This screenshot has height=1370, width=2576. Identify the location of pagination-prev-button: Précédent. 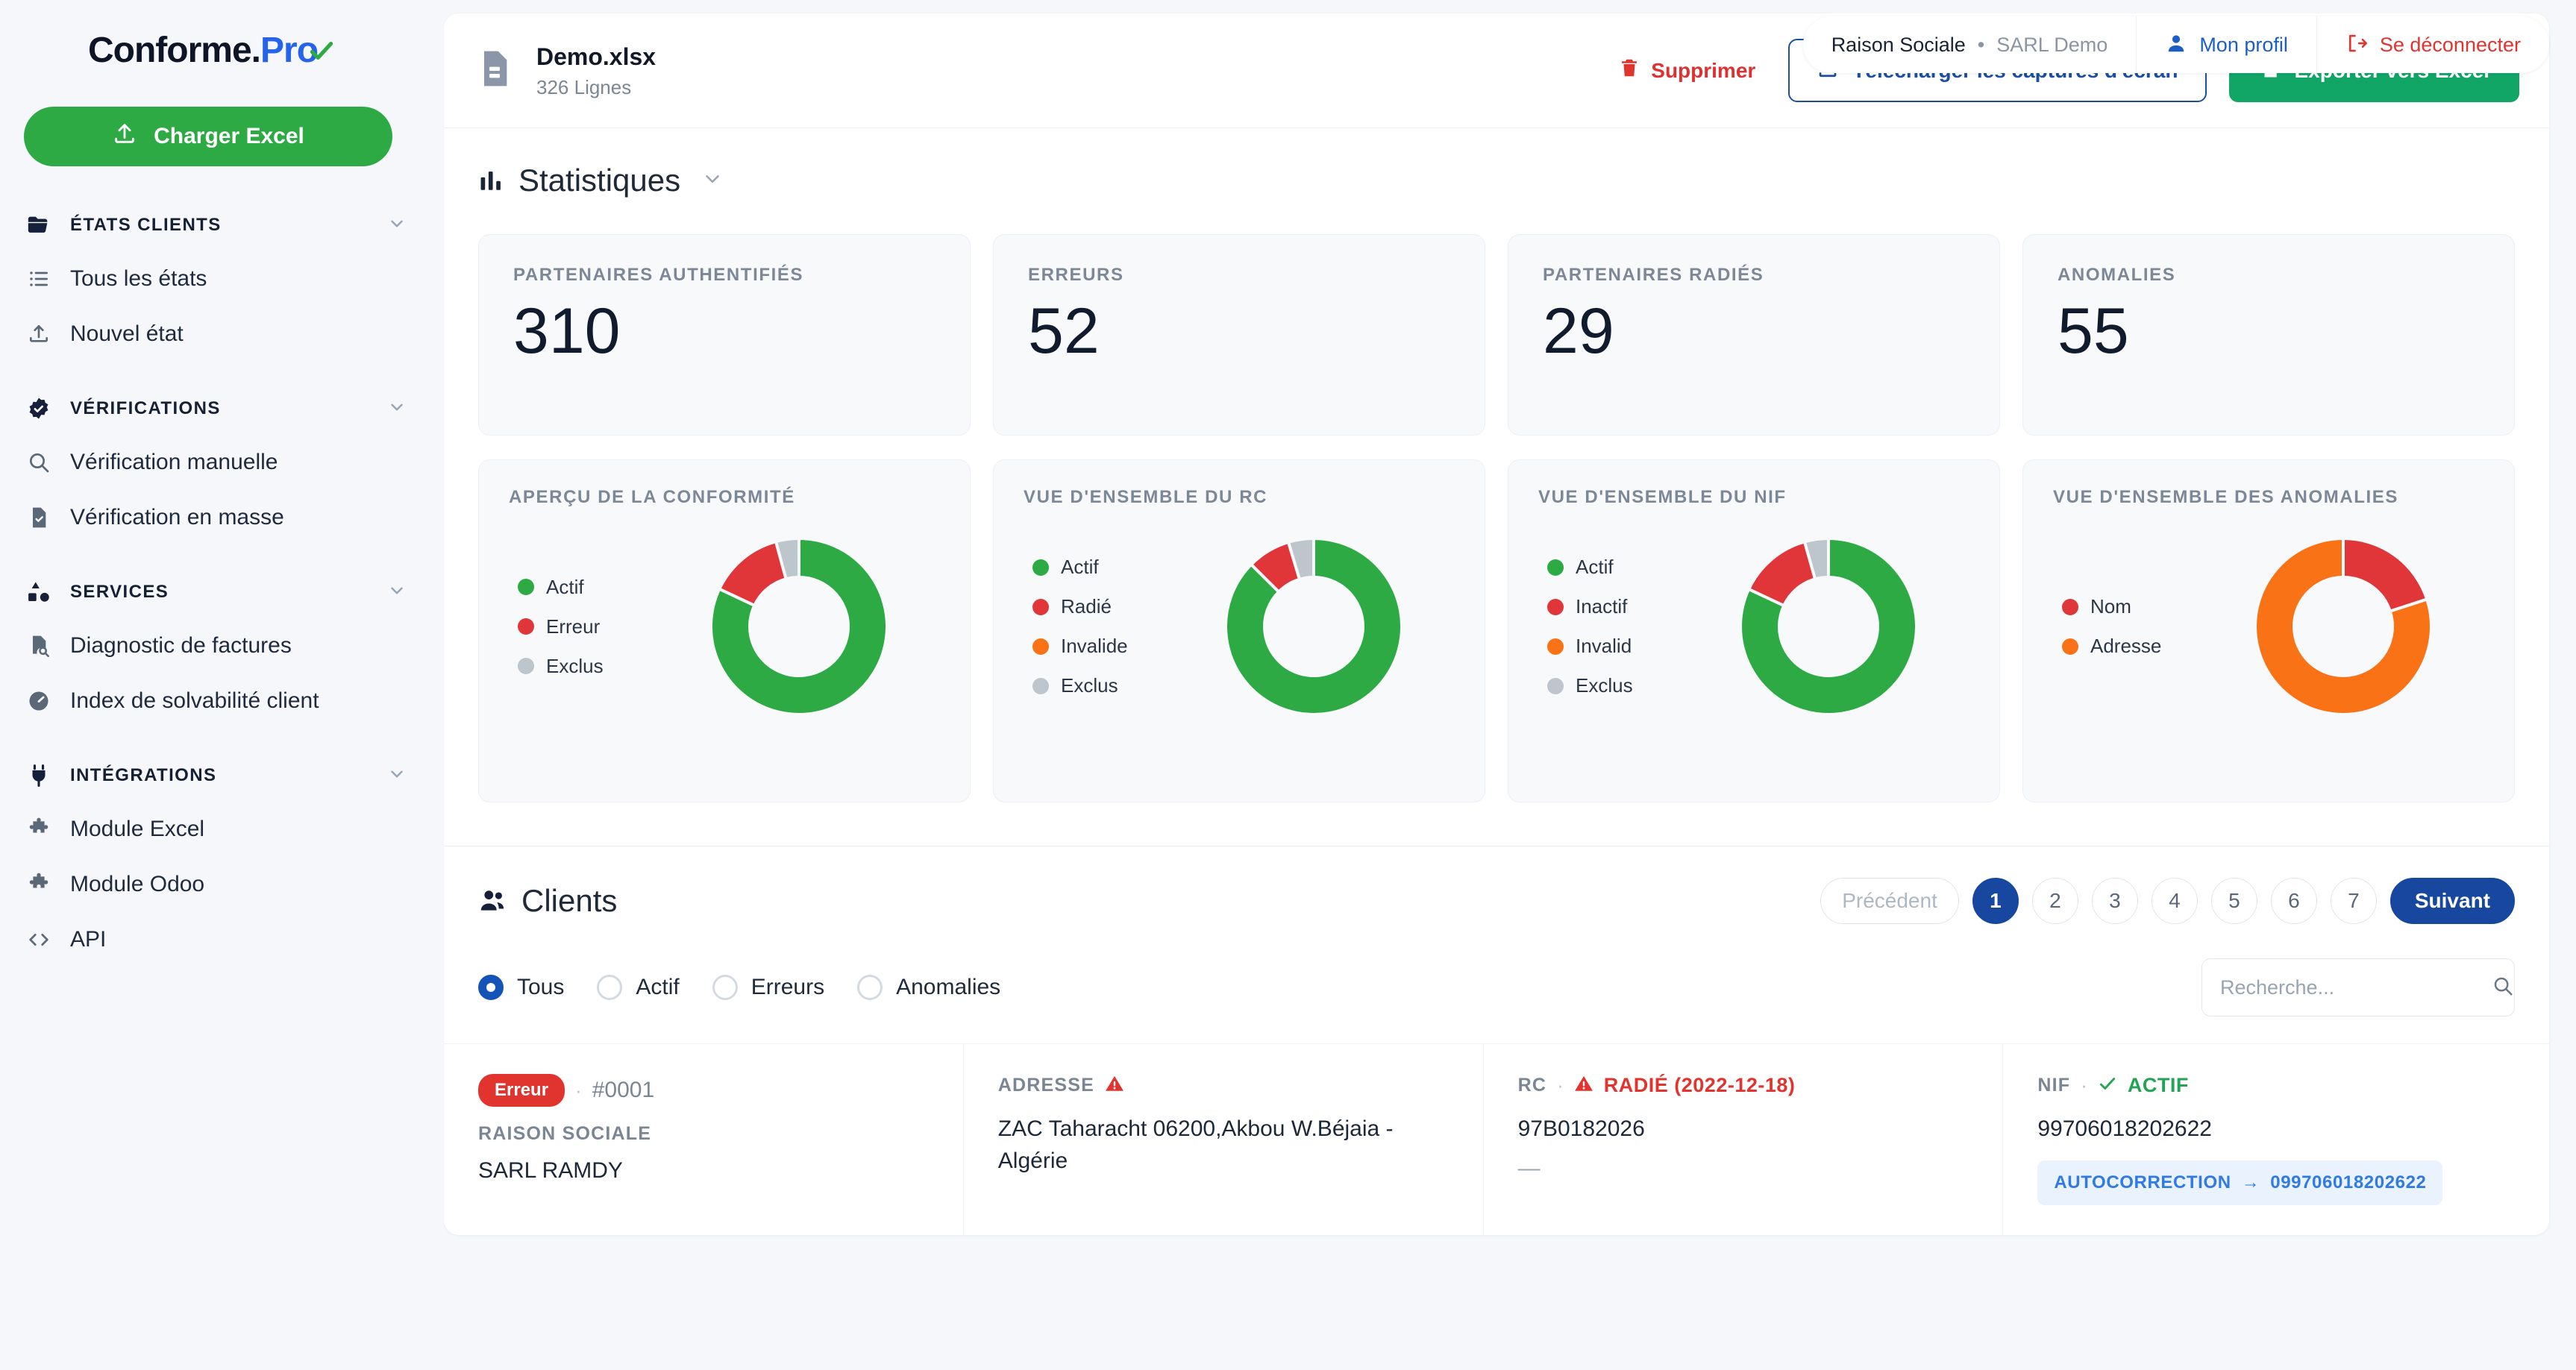
(1889, 901).